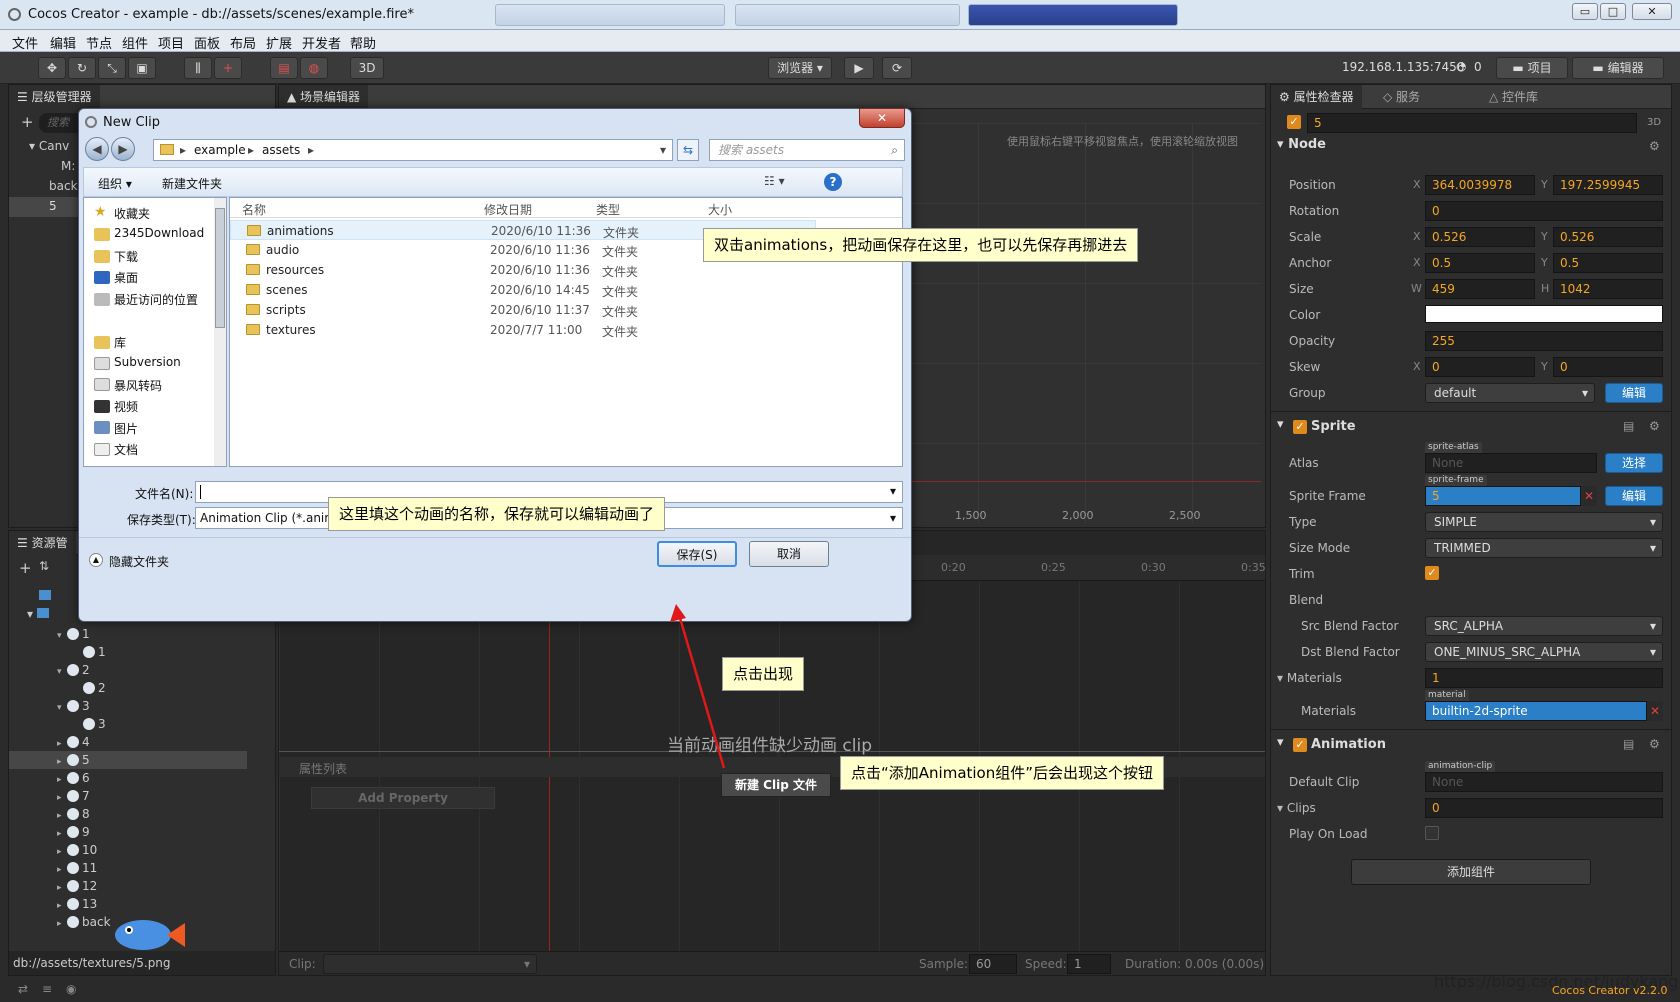  Describe the element at coordinates (882, 118) in the screenshot. I see `dialog-close-button: ✕` at that location.